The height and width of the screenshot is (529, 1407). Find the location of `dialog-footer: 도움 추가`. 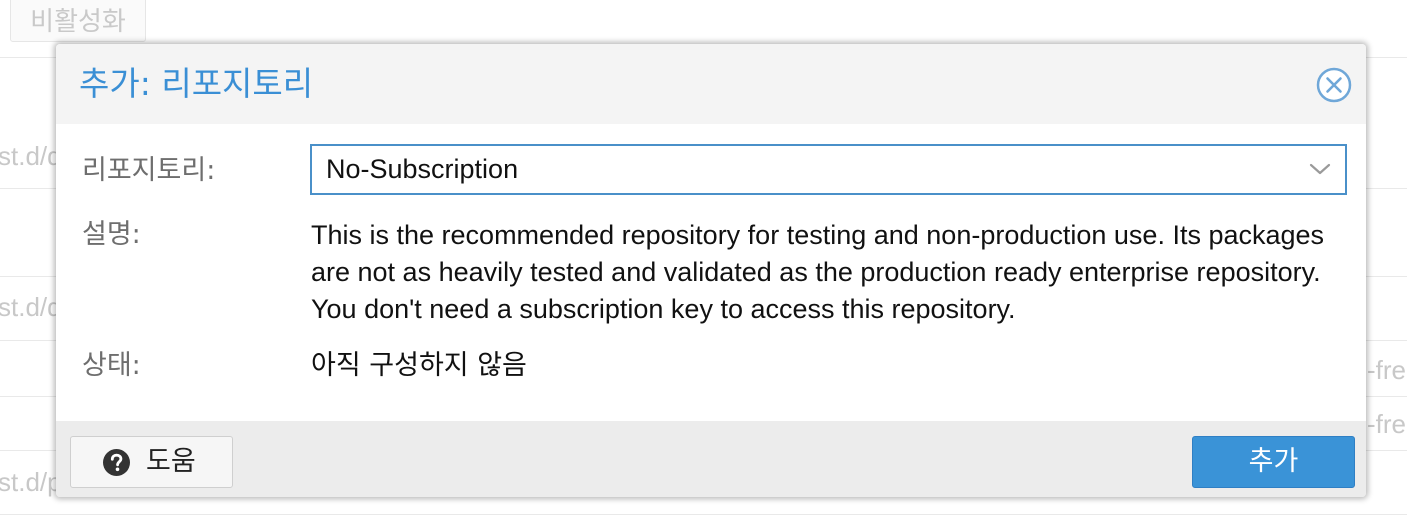

dialog-footer: 도움 추가 is located at coordinates (711, 459).